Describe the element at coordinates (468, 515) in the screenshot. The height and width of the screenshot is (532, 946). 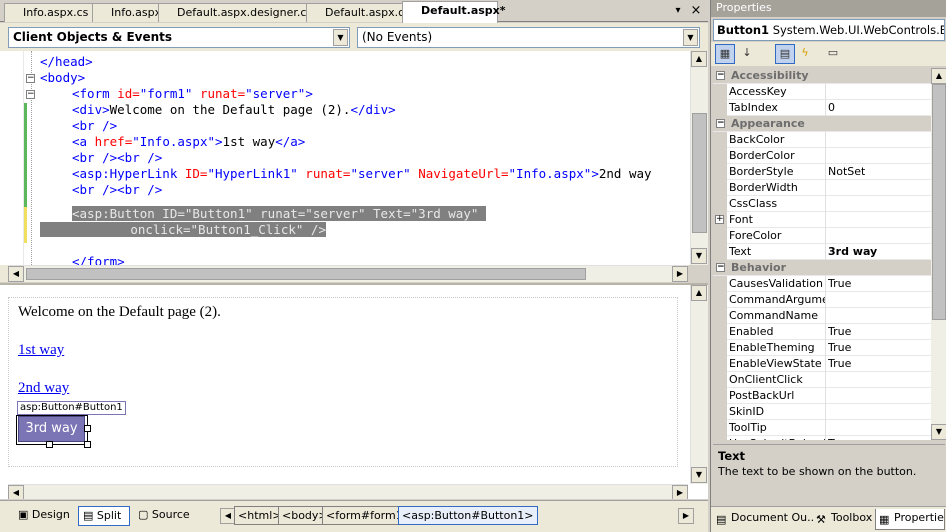
I see `breadcrumb-button: <asp:Button#Button1>` at that location.